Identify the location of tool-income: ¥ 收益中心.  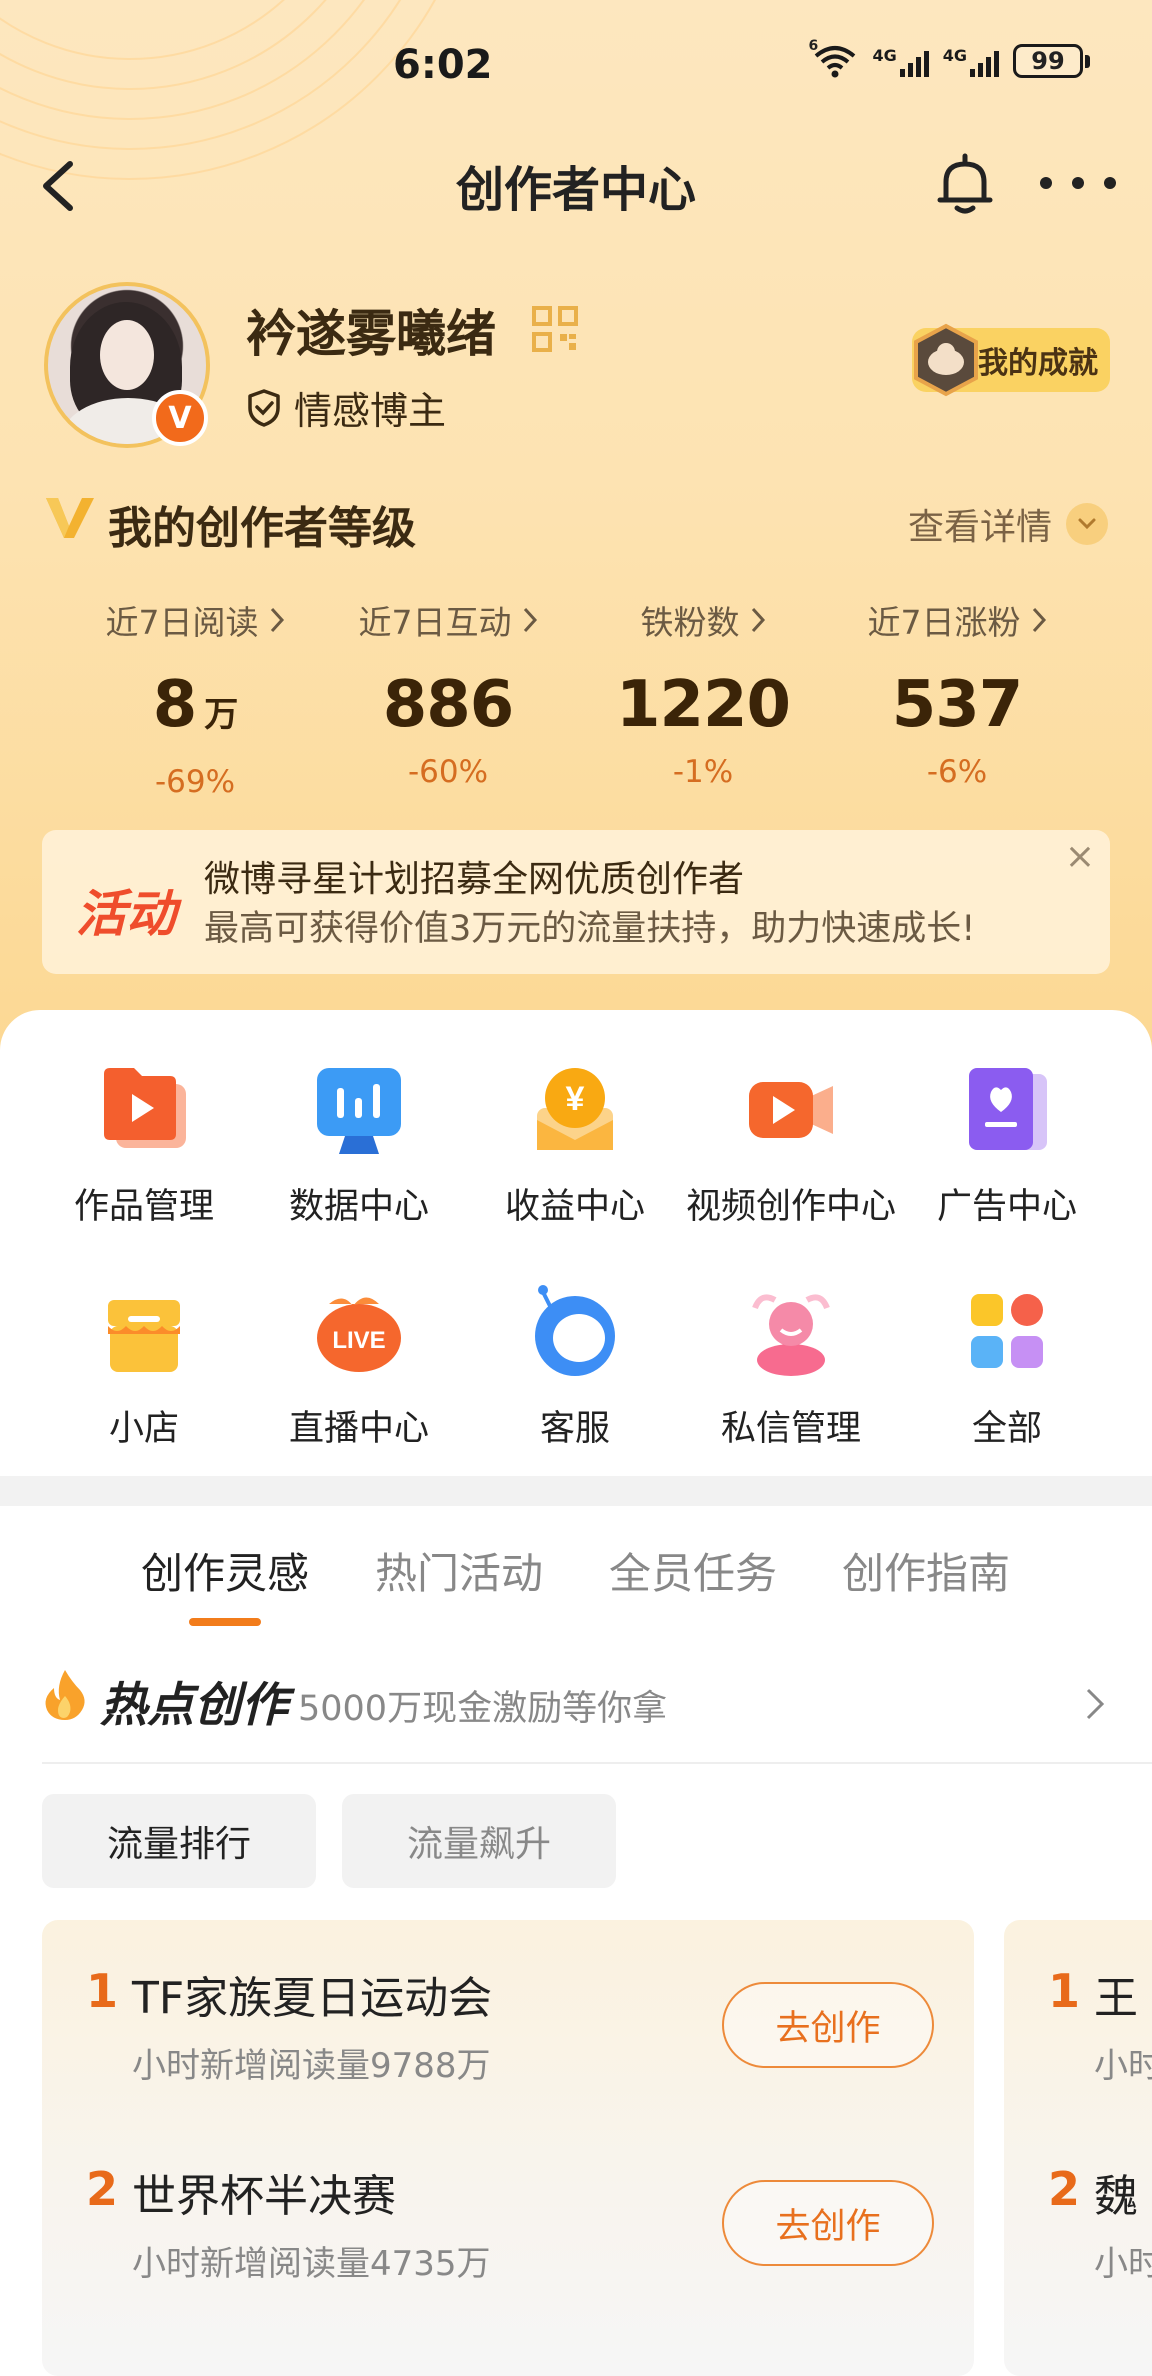
(575, 1144).